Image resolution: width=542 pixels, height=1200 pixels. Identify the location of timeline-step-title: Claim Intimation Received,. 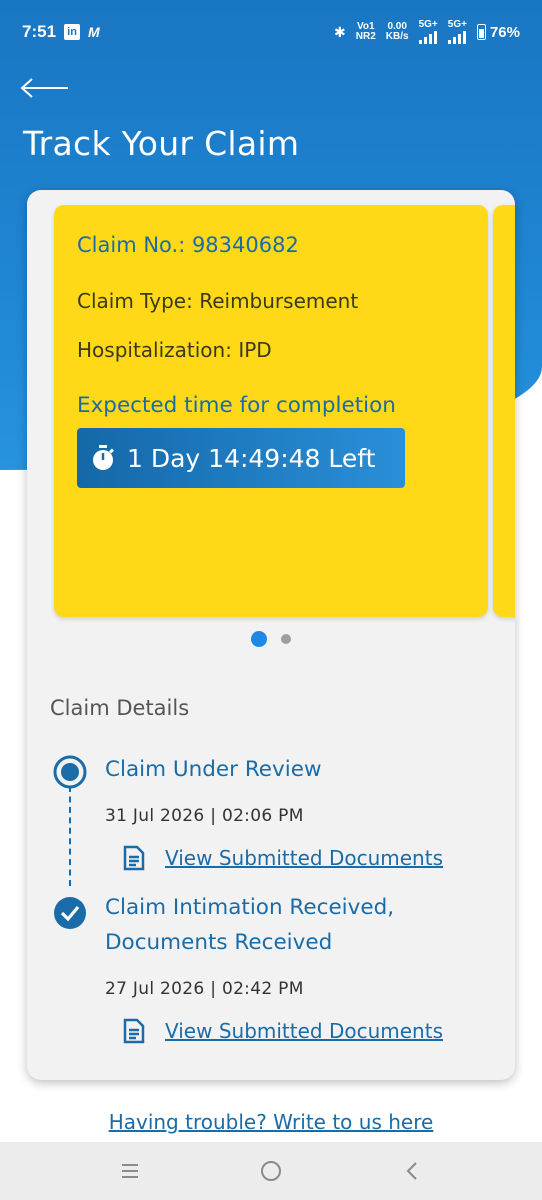
(250, 907).